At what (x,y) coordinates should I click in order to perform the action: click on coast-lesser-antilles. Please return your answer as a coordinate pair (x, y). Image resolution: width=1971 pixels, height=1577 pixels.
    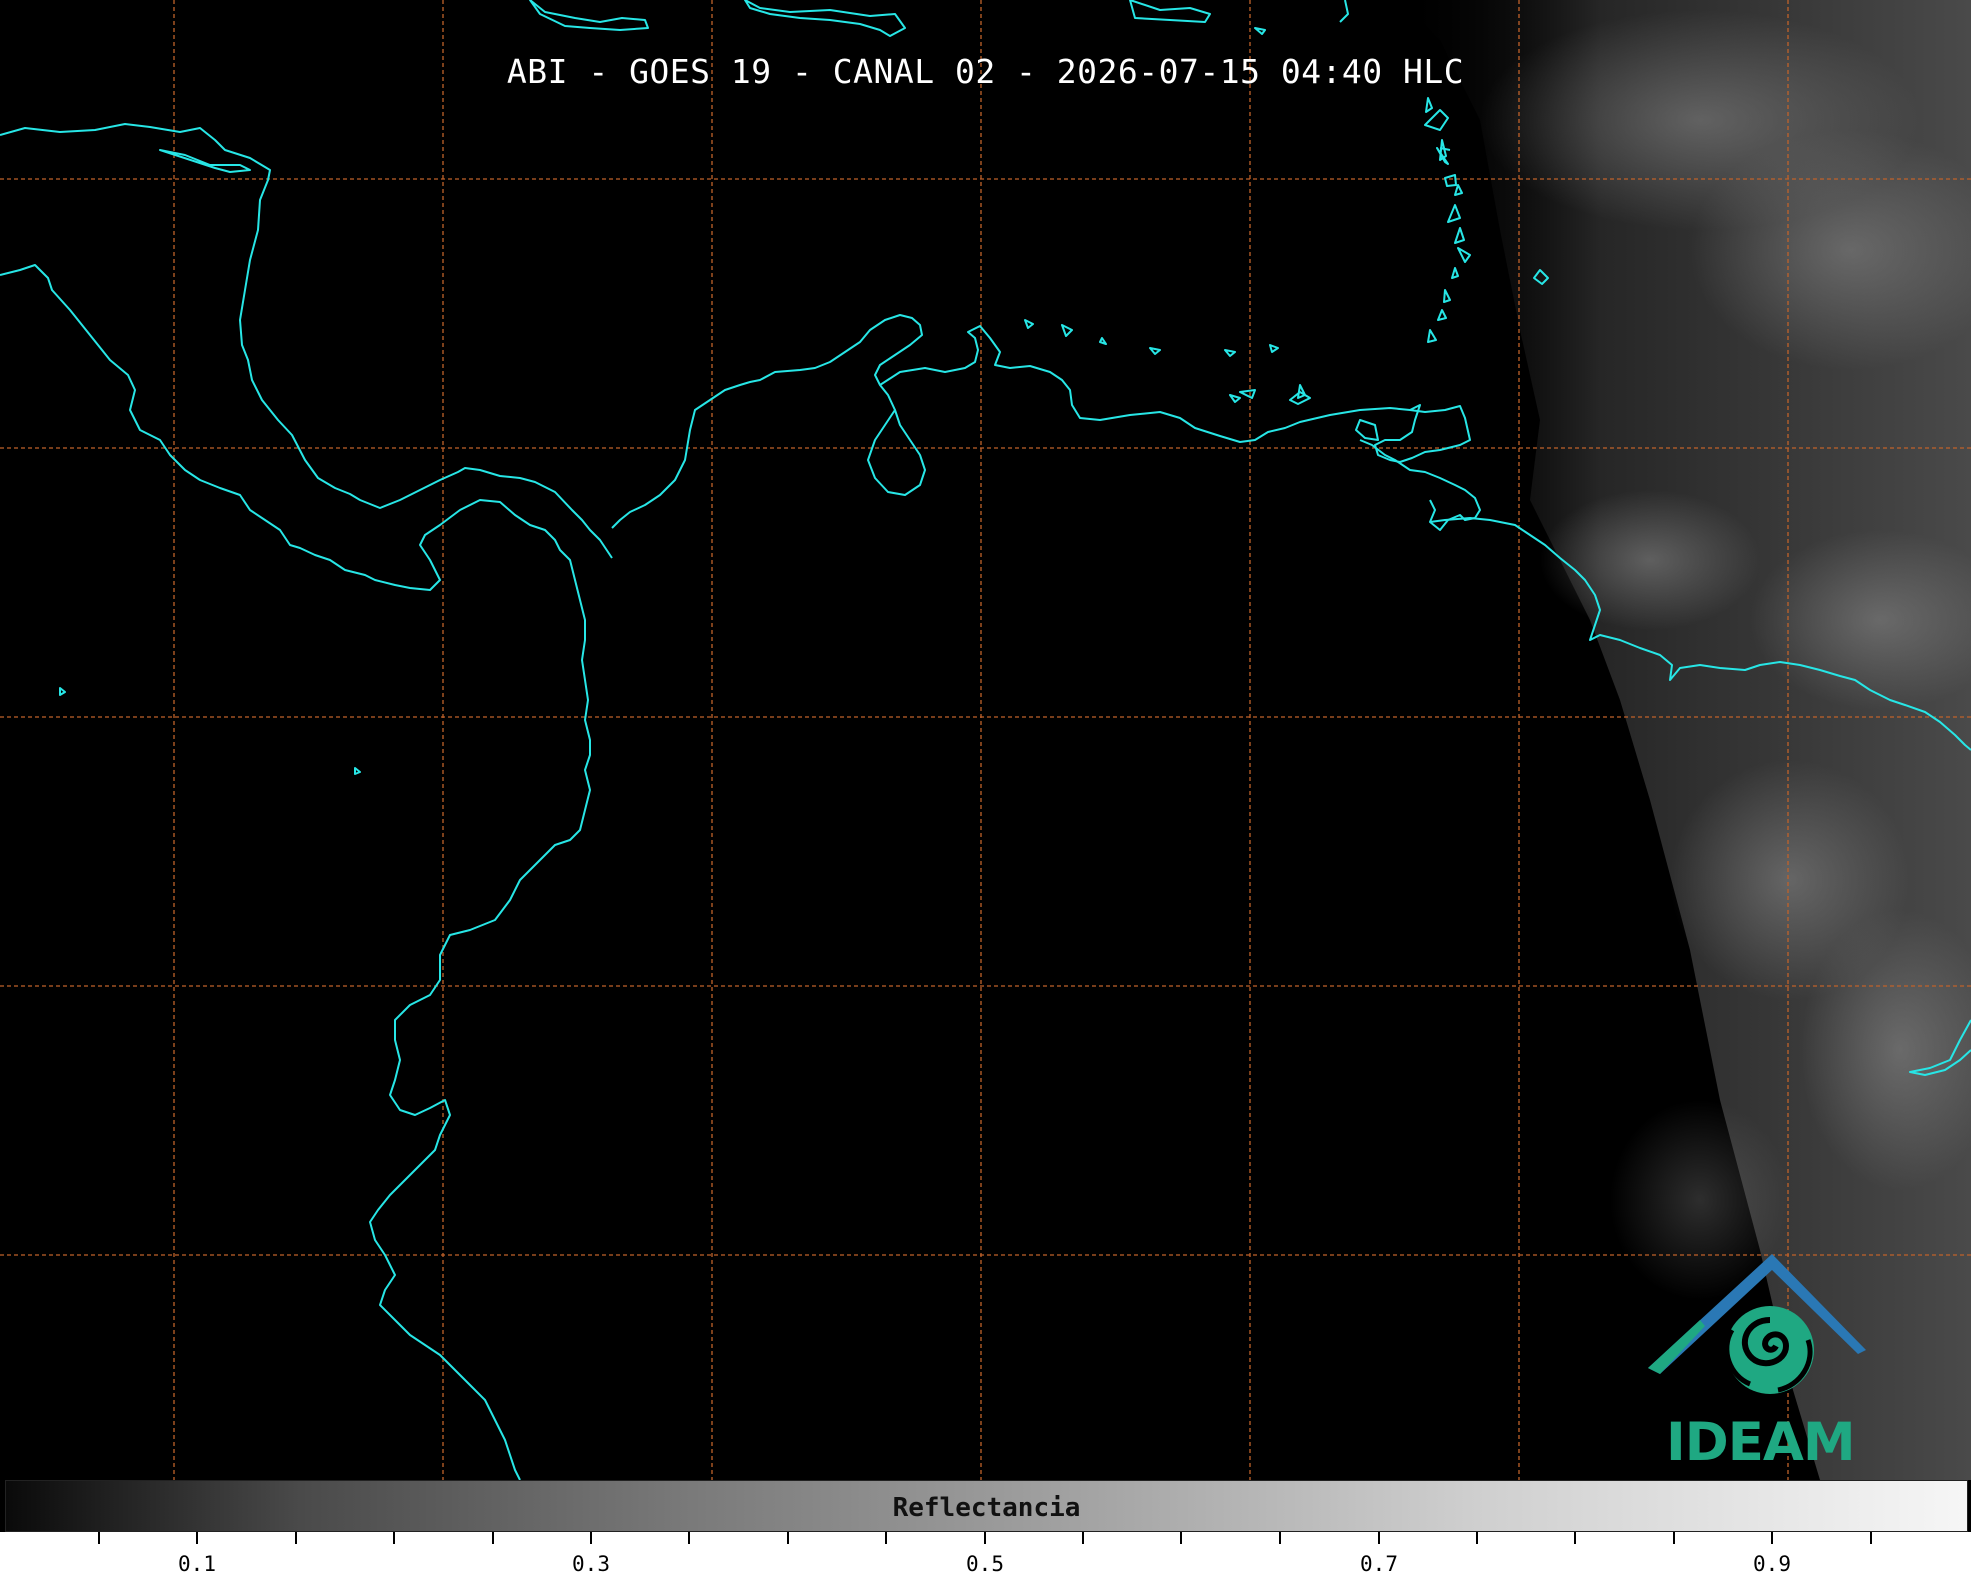
    Looking at the image, I should click on (1447, 220).